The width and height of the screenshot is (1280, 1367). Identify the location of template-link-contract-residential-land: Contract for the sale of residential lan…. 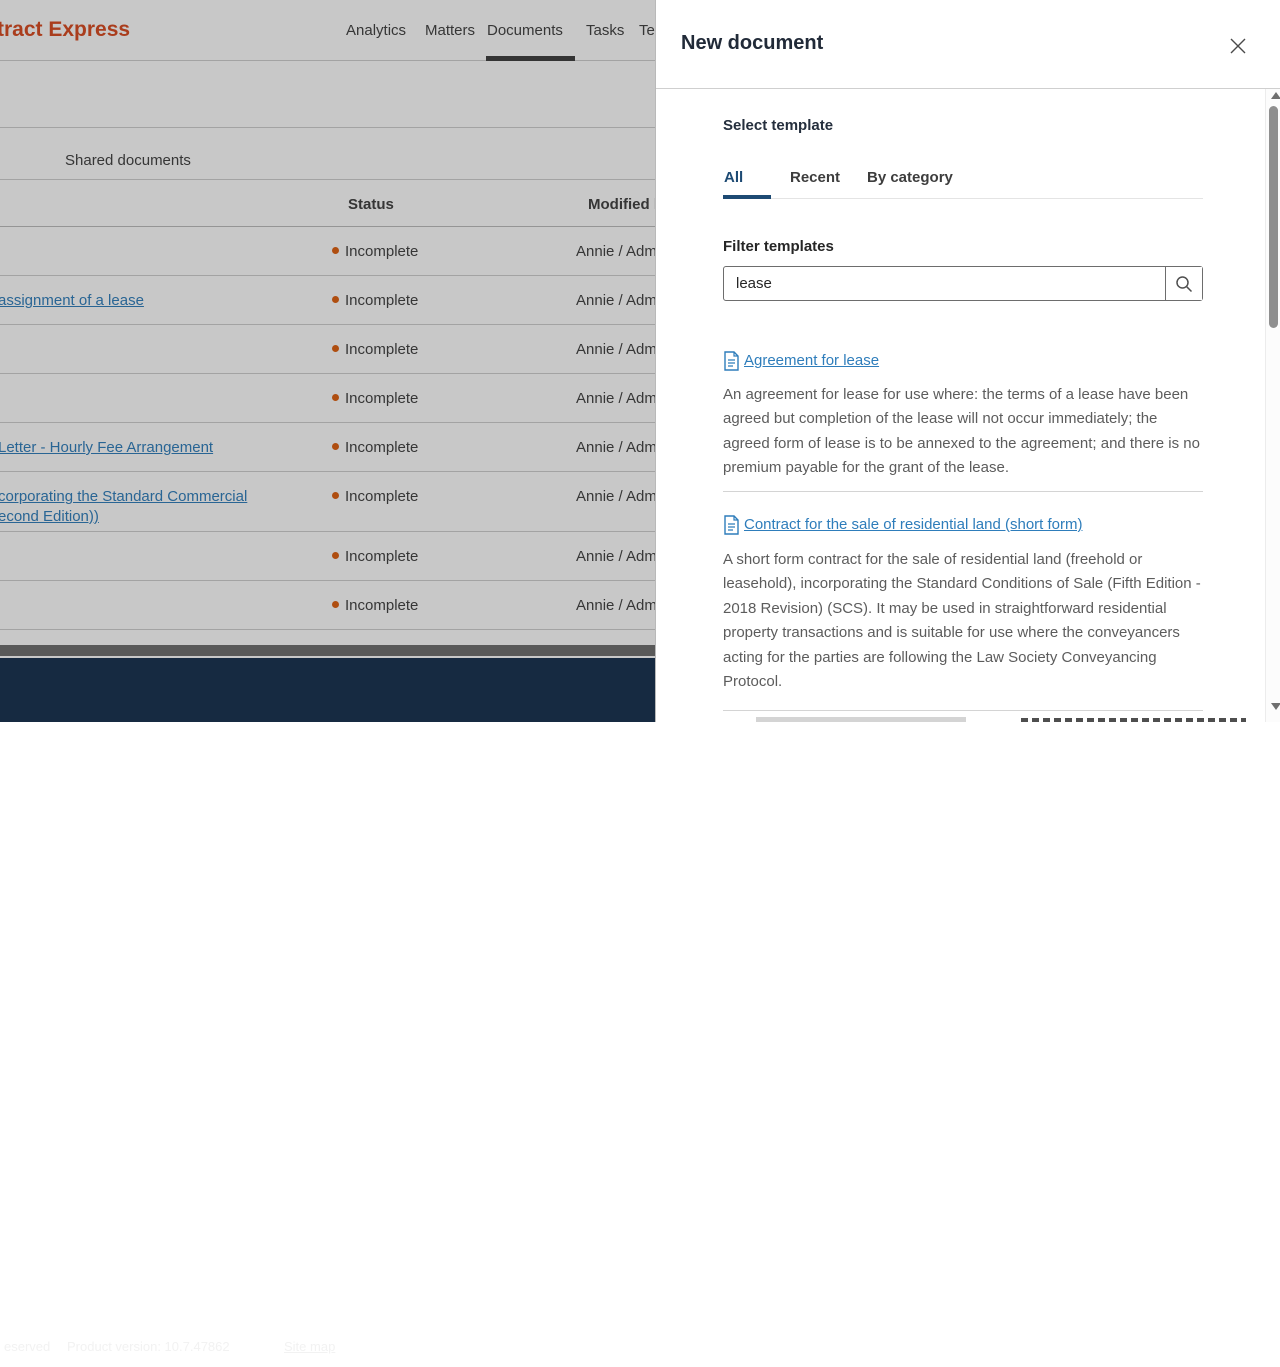
(913, 524).